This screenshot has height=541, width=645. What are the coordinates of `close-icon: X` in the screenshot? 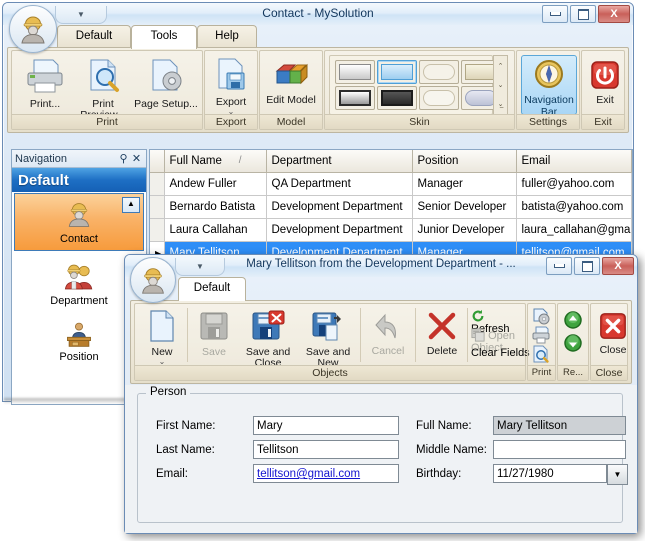 It's located at (618, 266).